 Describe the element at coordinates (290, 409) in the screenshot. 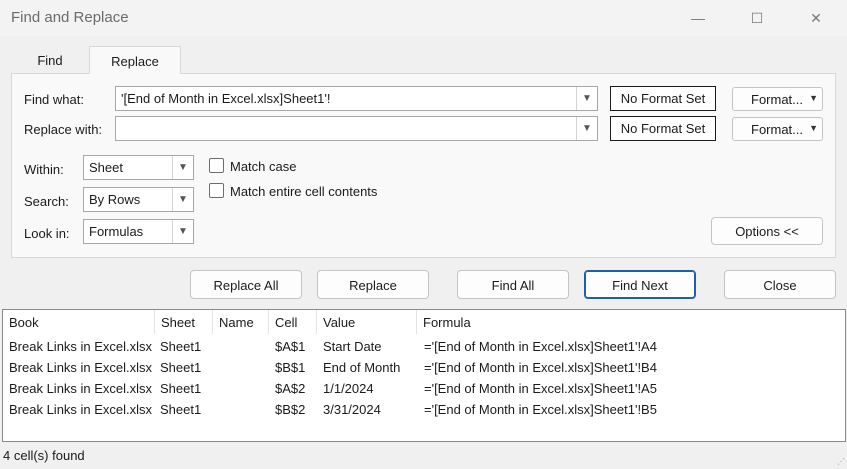

I see `cell-address: $B$2` at that location.